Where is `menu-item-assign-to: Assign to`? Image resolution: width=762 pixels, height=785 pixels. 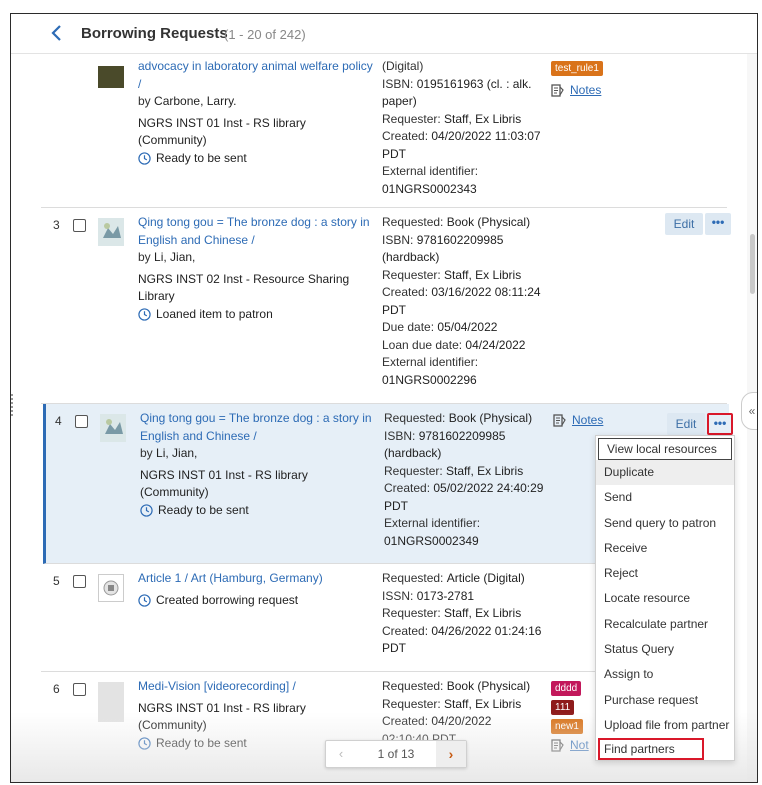 menu-item-assign-to: Assign to is located at coordinates (665, 674).